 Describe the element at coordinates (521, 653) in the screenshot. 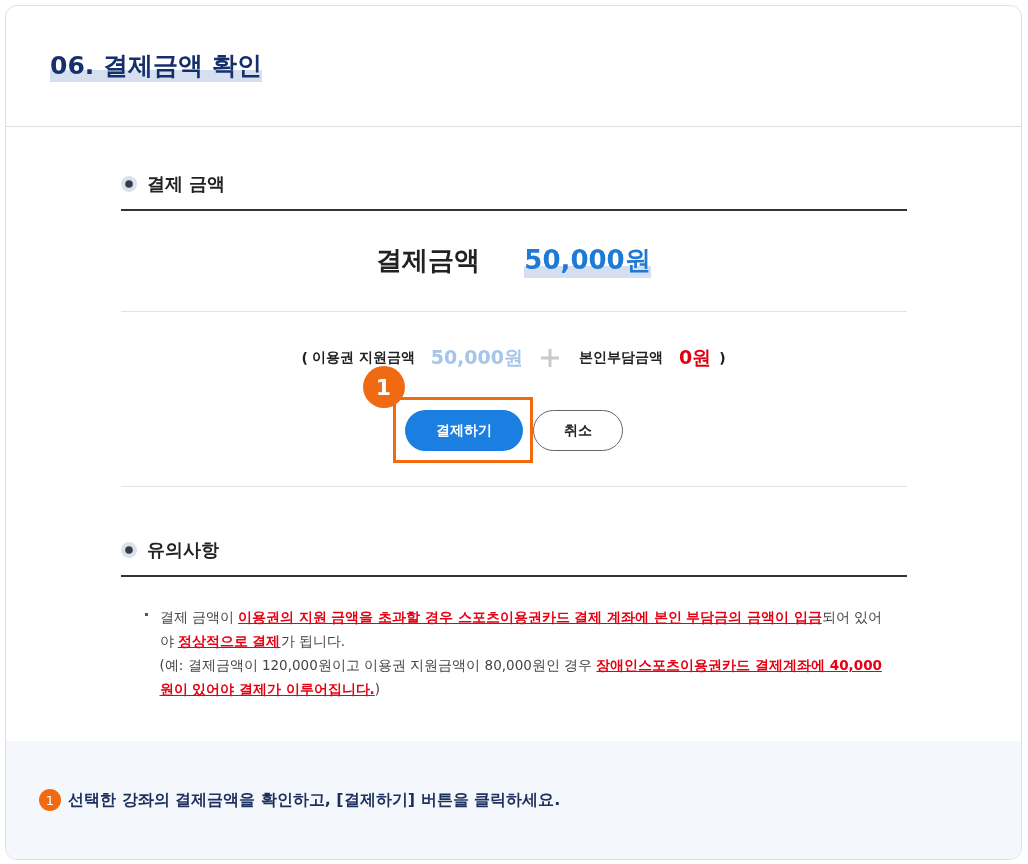

I see `notice-text: 결제 금액이 이용권의 지원 금액을 초과할 경우 스포츠이용권카드 결제 계좌에 본인 부담금의 금액이 입금되어 있어야 정상적으로 결제가 됩니다. (예: 결제금액이 120,000원이고 이용권 지원금액이 80,000원인 경우 장애인스포츠이용권카드 결제계좌에 40,000원이 있어야 결제가 이루어집니다.)` at that location.